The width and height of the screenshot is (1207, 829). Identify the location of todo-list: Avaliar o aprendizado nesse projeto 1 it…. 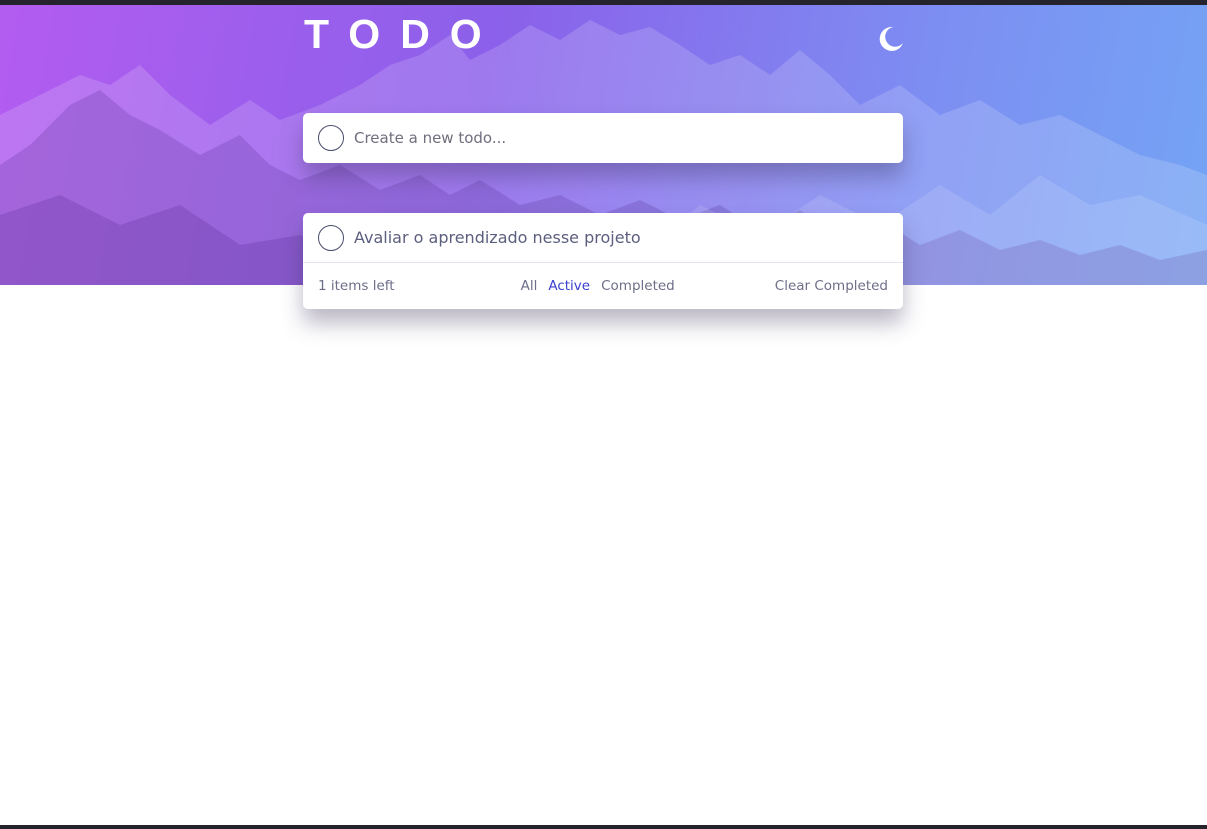
(603, 261).